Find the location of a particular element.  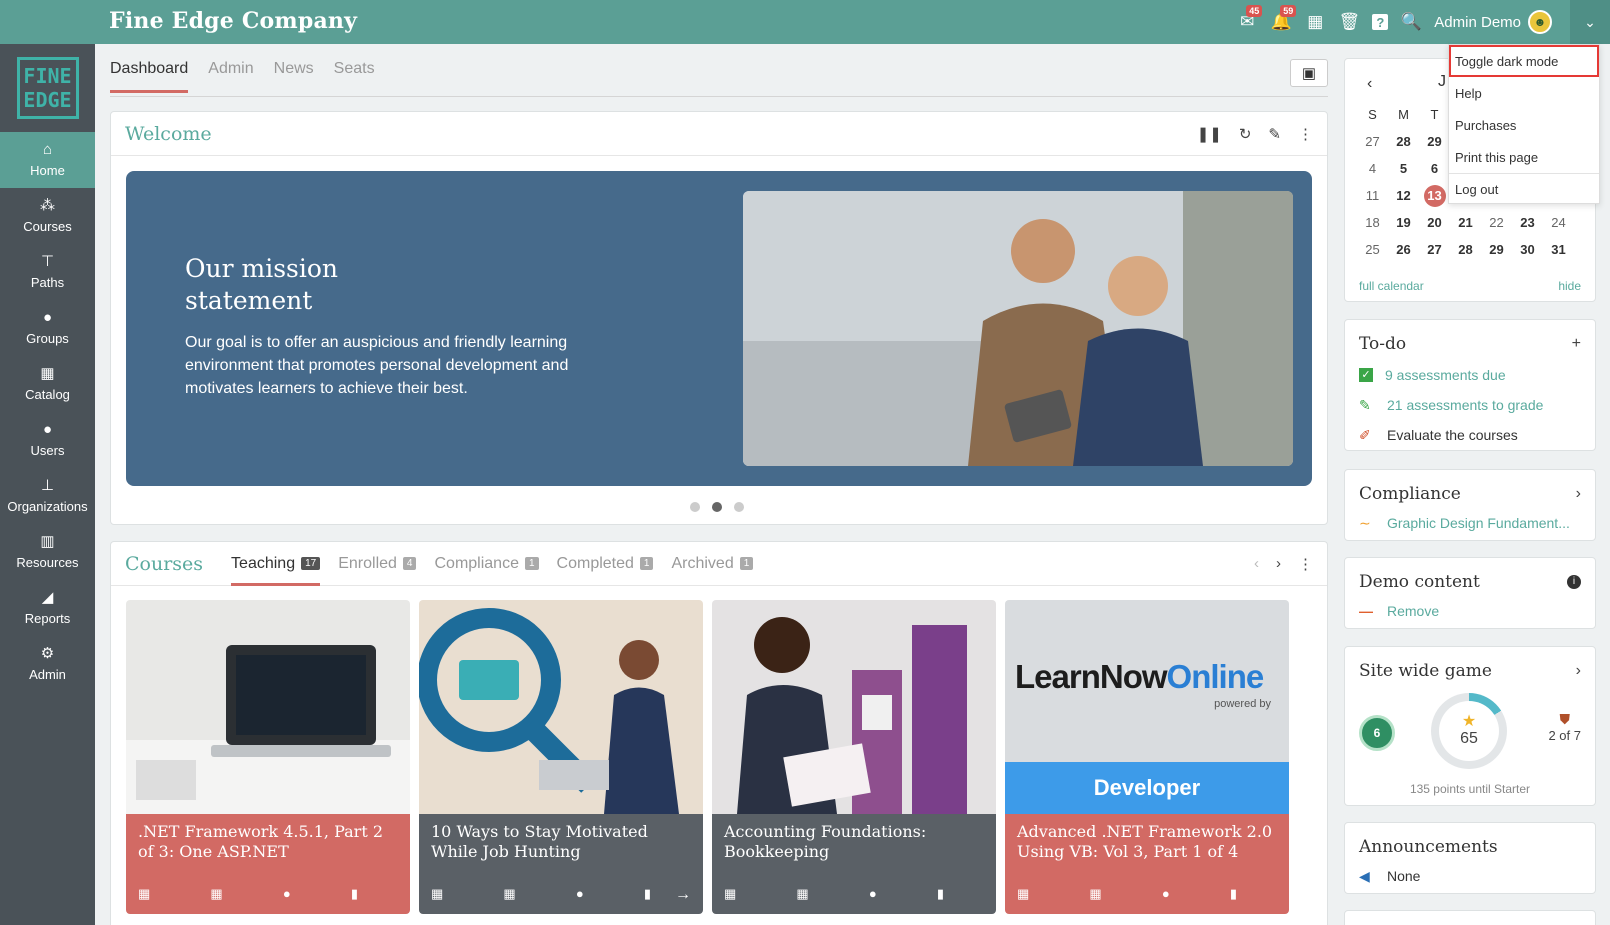

demo-content-action: — Remove is located at coordinates (1470, 611).